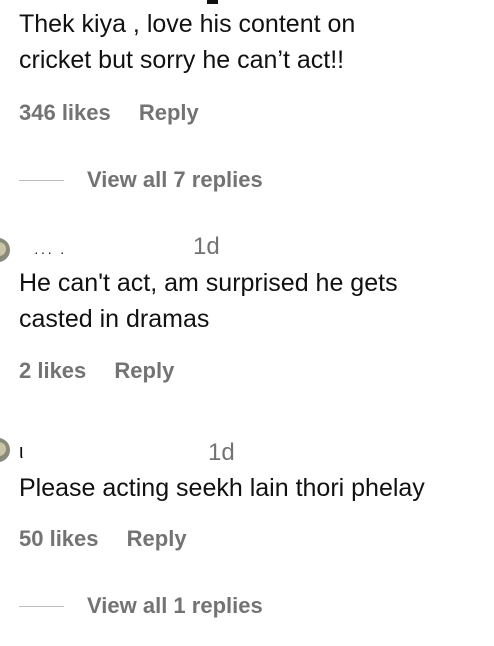 Image resolution: width=494 pixels, height=646 pixels. Describe the element at coordinates (96, 371) in the screenshot. I see `comment-actions: 2 likes Reply` at that location.